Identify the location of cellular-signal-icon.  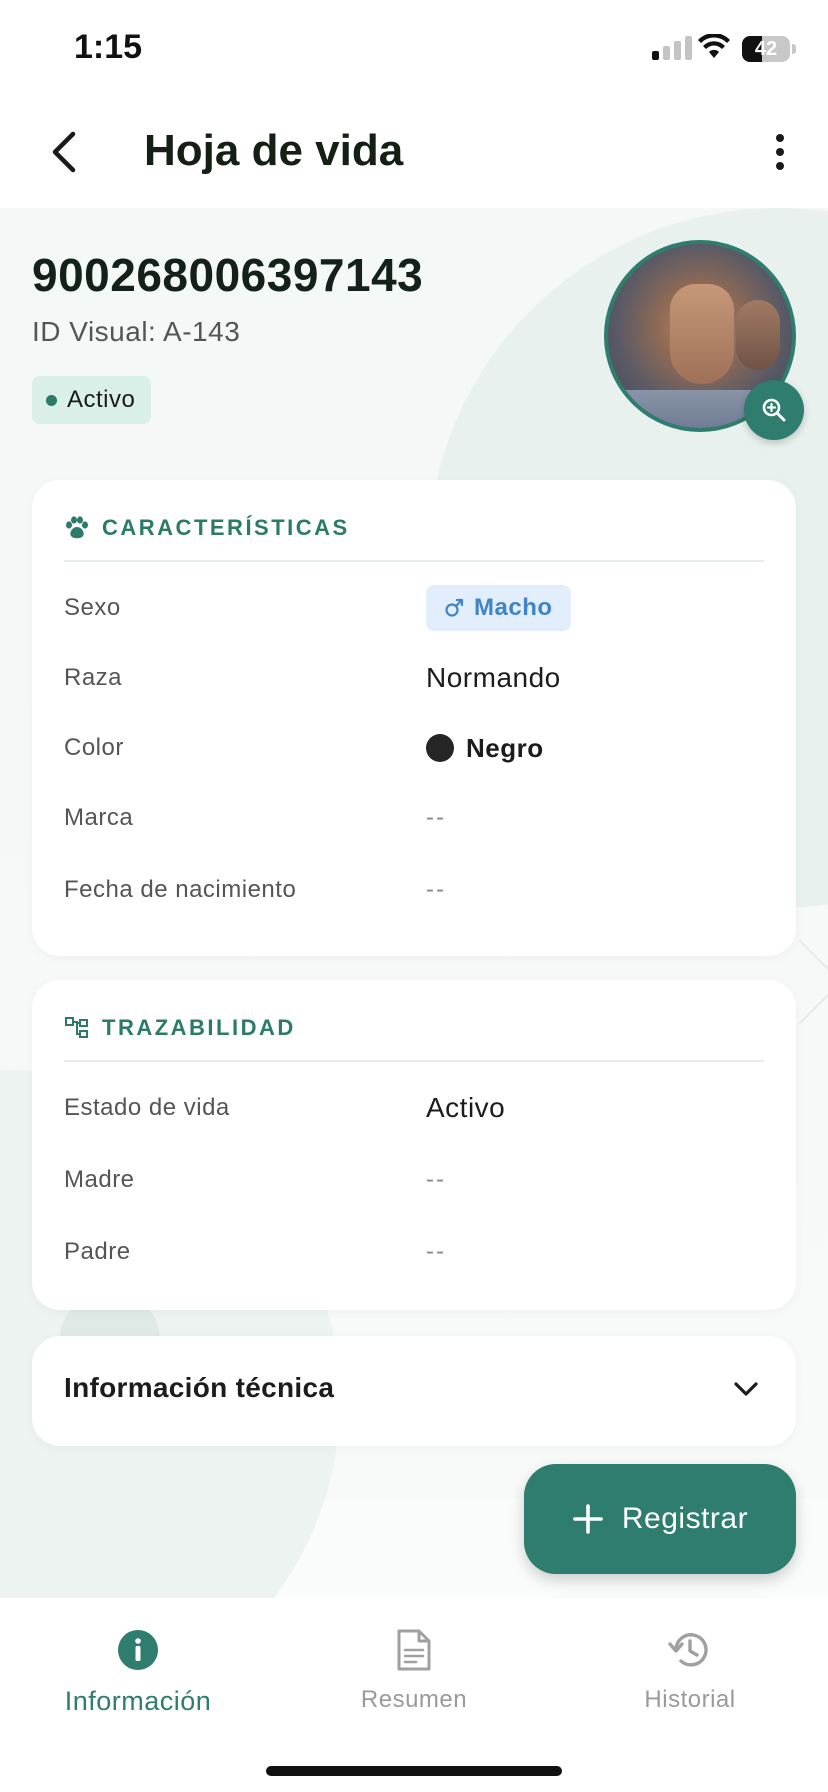
(672, 48).